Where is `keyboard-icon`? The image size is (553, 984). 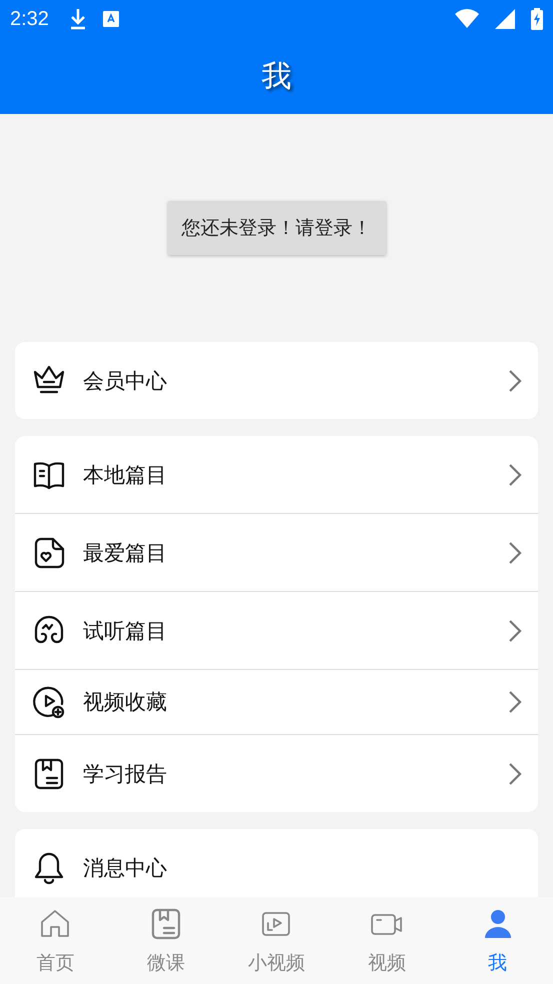 keyboard-icon is located at coordinates (110, 19).